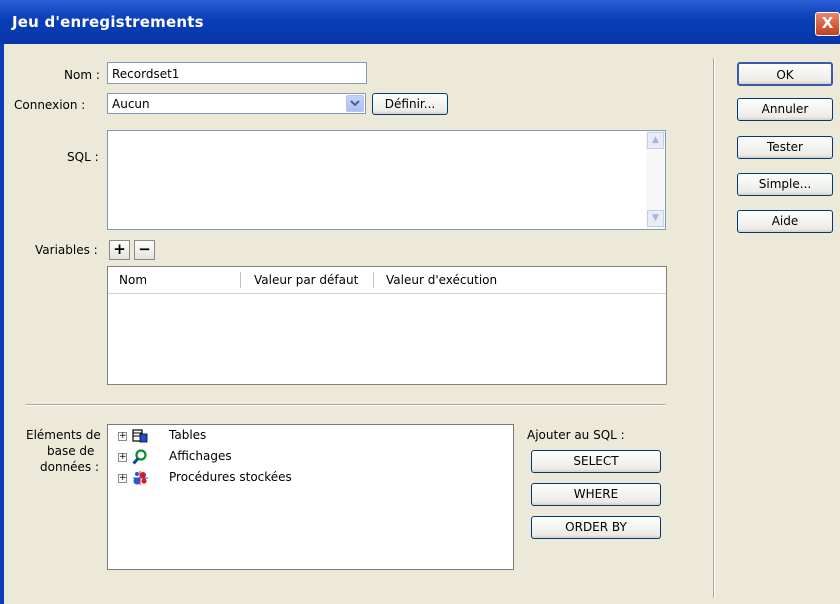 This screenshot has height=604, width=840. I want to click on tree-item-label: Affichages, so click(200, 456).